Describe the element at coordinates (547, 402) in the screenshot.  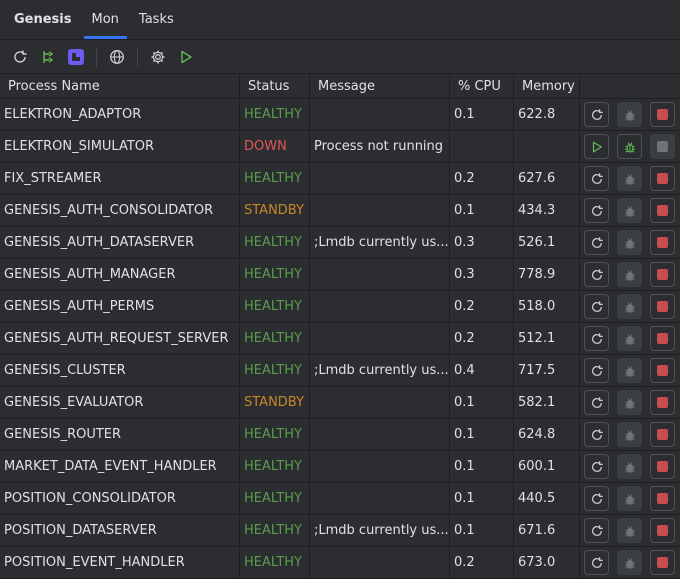
I see `memory-value: 582.1` at that location.